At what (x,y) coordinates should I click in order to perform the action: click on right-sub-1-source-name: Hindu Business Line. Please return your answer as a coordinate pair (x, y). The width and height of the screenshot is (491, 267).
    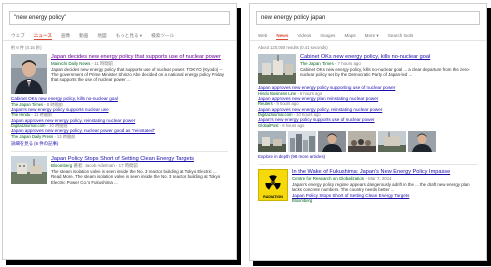
    Looking at the image, I should click on (277, 93).